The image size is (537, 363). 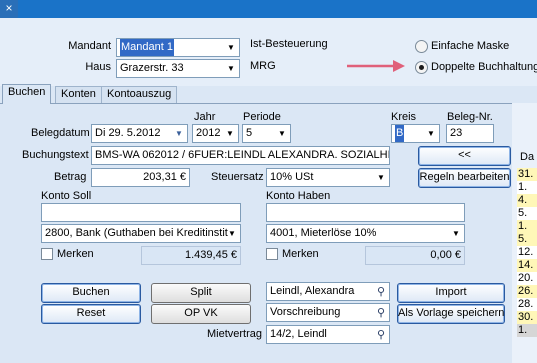 What do you see at coordinates (70, 177) in the screenshot?
I see `betrag-label: Betrag` at bounding box center [70, 177].